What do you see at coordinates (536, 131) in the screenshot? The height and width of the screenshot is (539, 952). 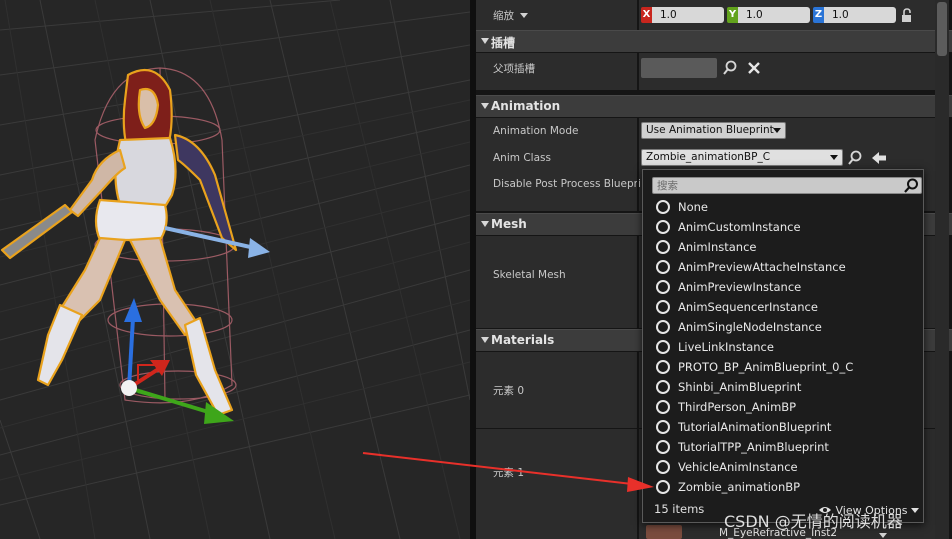 I see `animation-mode-label: Animation Mode` at bounding box center [536, 131].